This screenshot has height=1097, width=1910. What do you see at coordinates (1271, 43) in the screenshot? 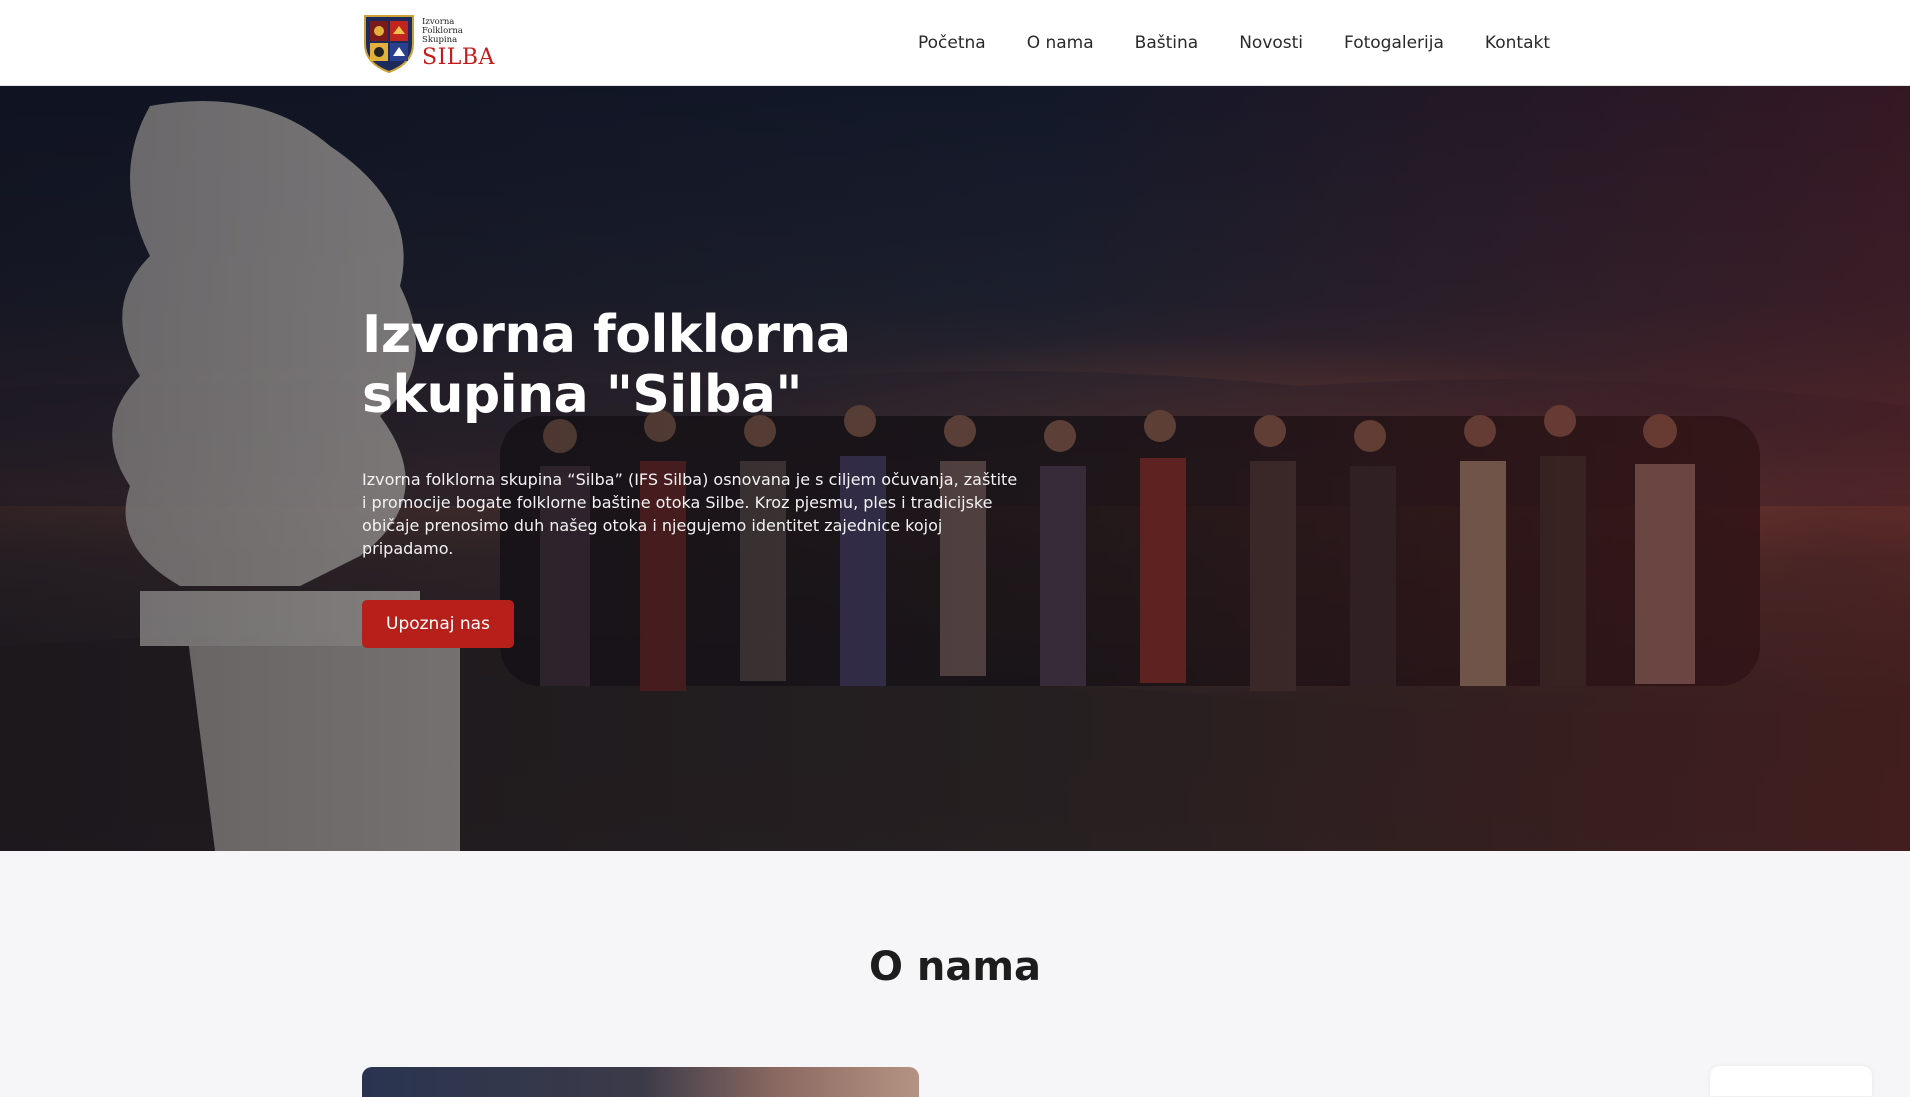
I see `nav-link-novosti: Novosti` at bounding box center [1271, 43].